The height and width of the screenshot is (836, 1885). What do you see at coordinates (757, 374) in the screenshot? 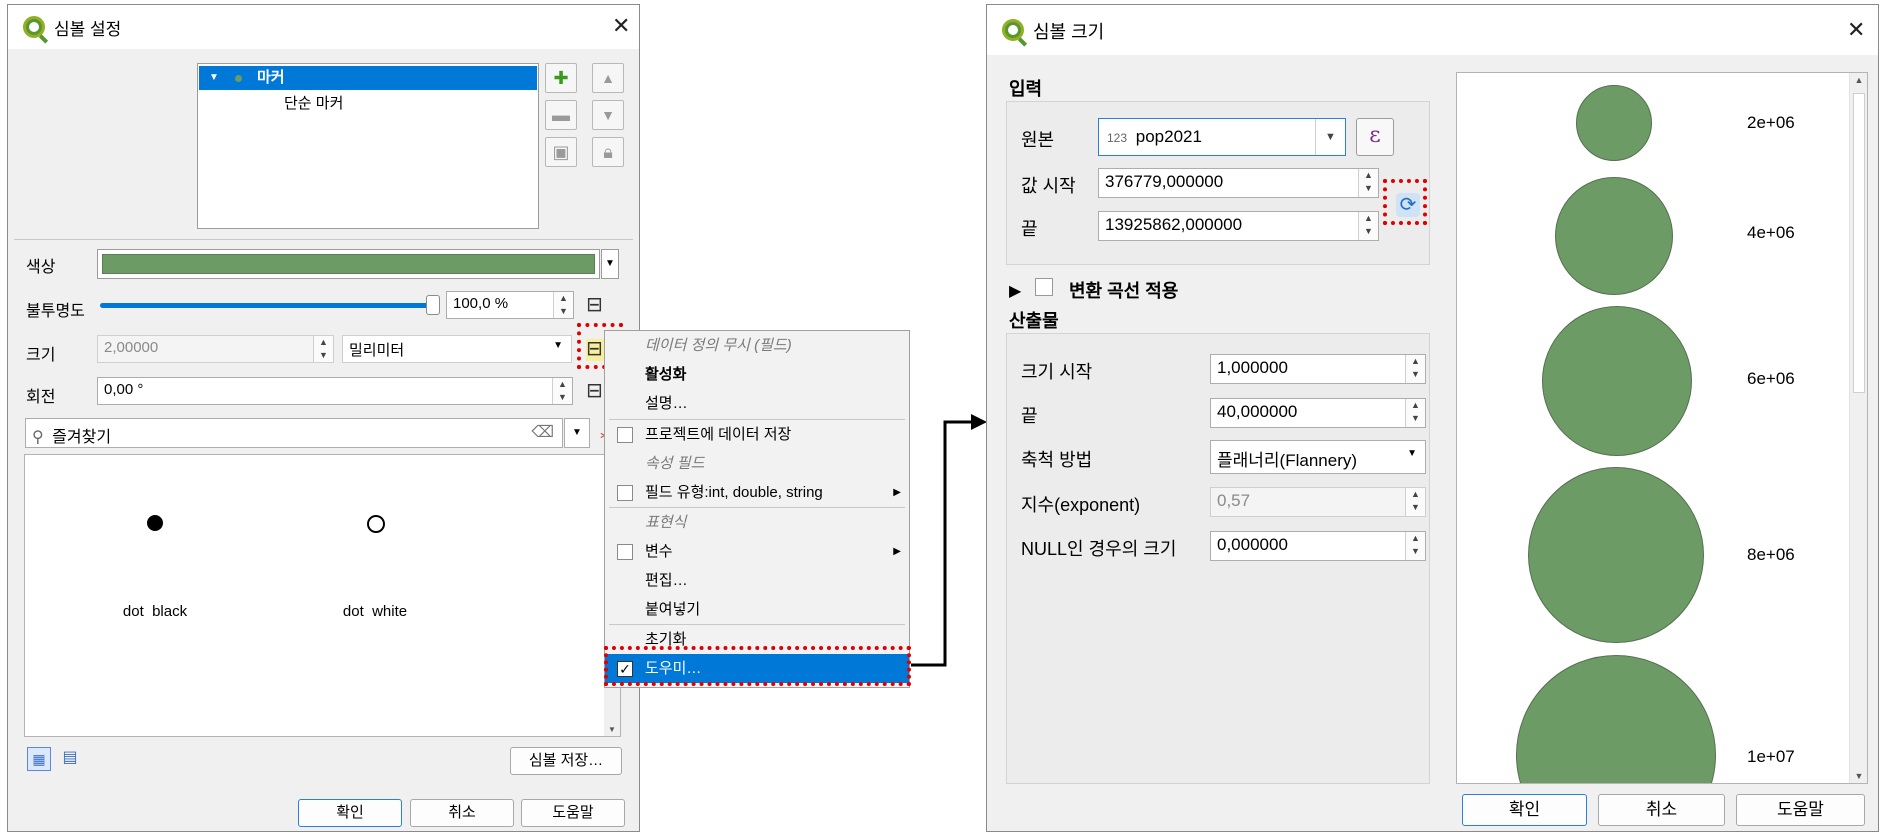
I see `menu-item-activate: 활성화` at bounding box center [757, 374].